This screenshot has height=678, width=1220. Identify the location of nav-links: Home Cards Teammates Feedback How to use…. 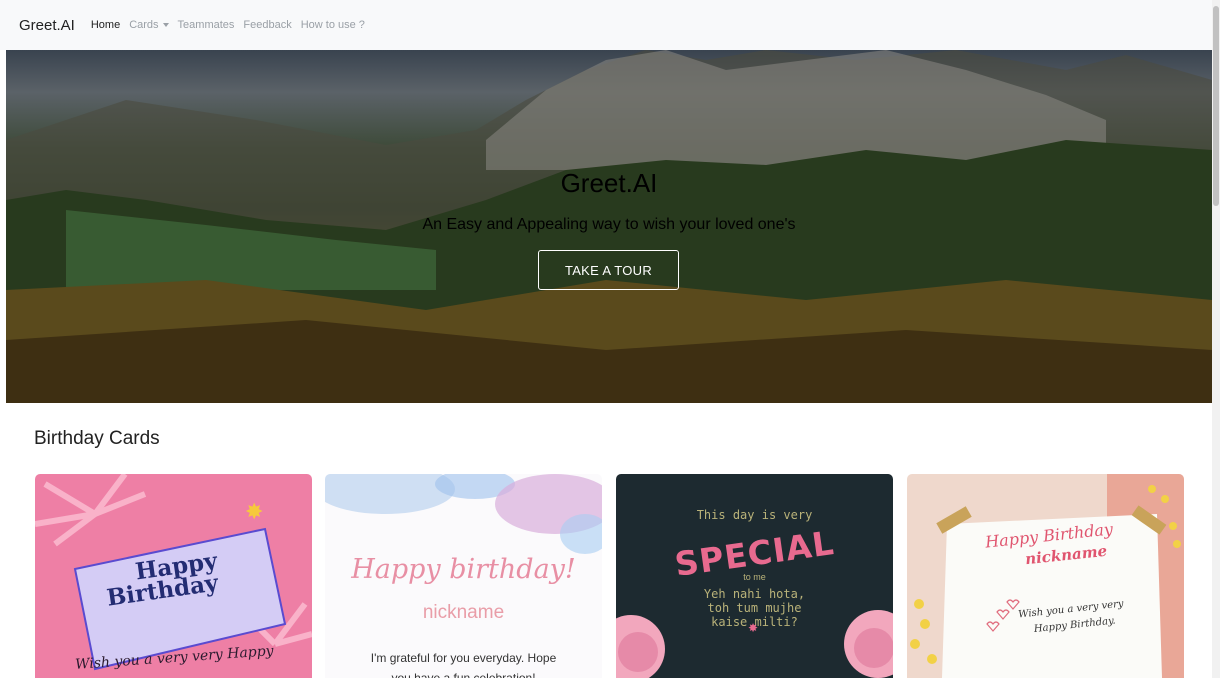
(228, 25).